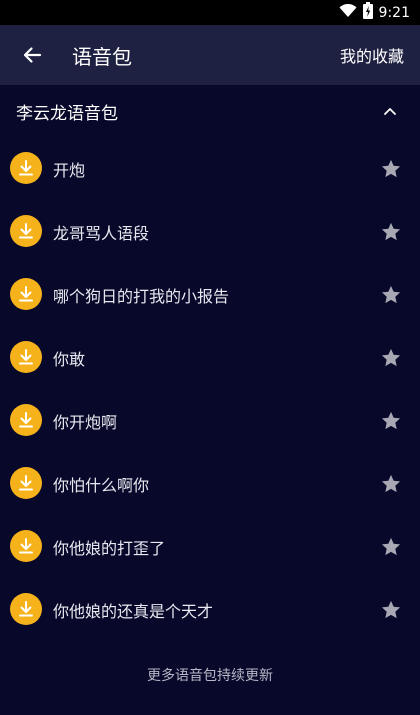 This screenshot has height=715, width=420. Describe the element at coordinates (109, 548) in the screenshot. I see `voice-label: 你他娘的打歪了` at that location.